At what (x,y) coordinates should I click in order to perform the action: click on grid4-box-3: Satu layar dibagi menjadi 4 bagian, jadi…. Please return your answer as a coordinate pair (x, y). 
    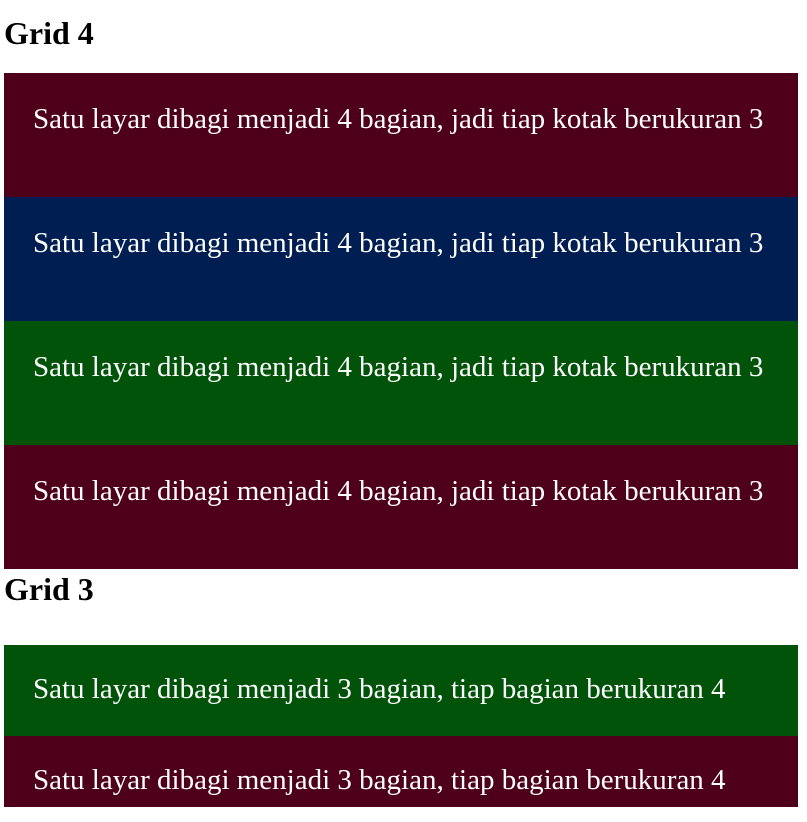
    Looking at the image, I should click on (401, 383).